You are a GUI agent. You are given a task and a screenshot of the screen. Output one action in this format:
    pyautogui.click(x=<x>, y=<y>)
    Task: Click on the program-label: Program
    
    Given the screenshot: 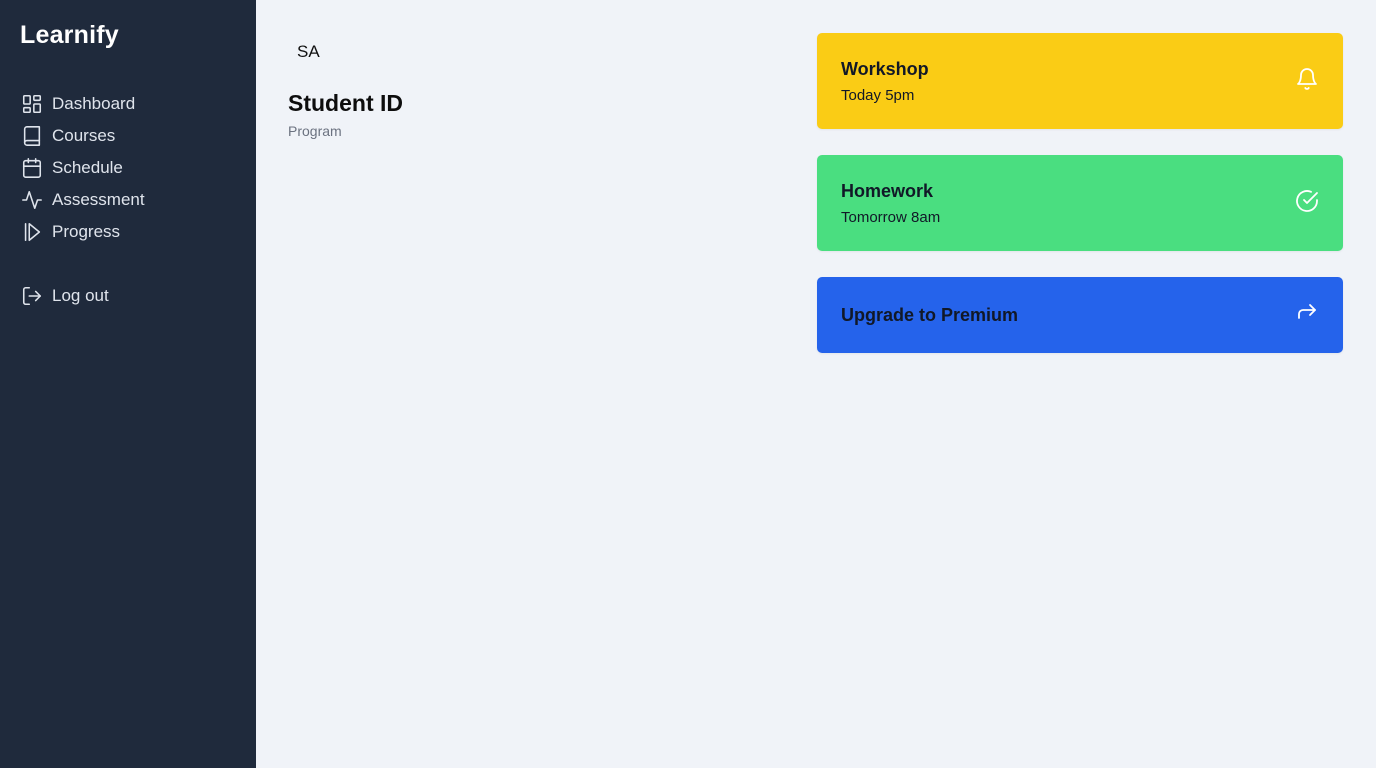 What is the action you would take?
    pyautogui.click(x=315, y=131)
    